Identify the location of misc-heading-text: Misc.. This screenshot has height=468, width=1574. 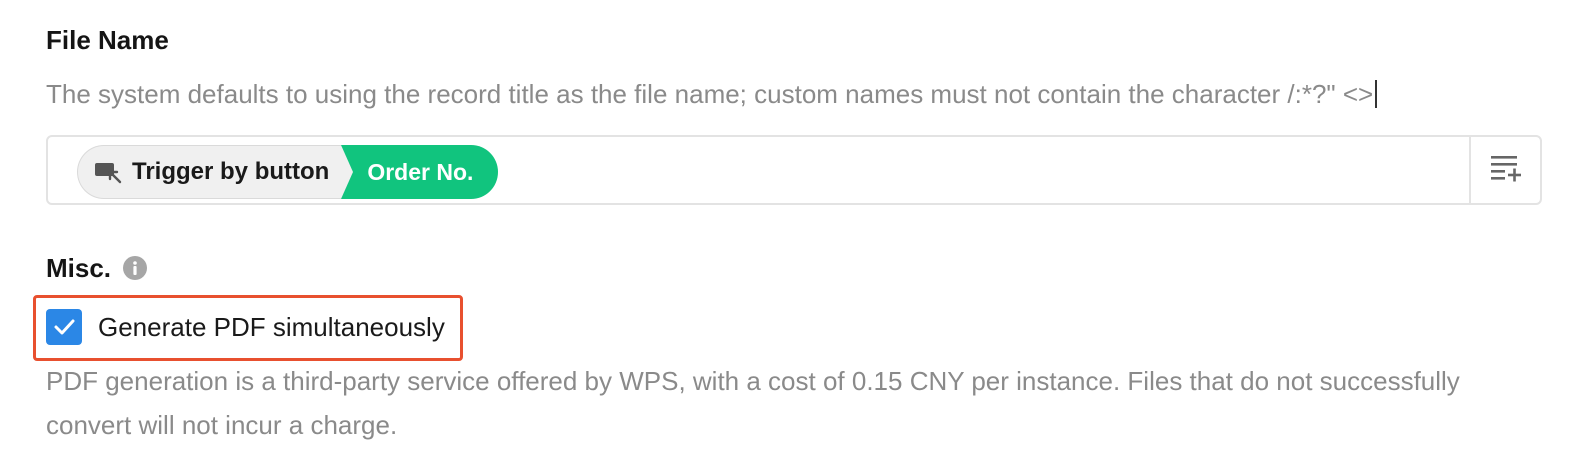
(79, 268).